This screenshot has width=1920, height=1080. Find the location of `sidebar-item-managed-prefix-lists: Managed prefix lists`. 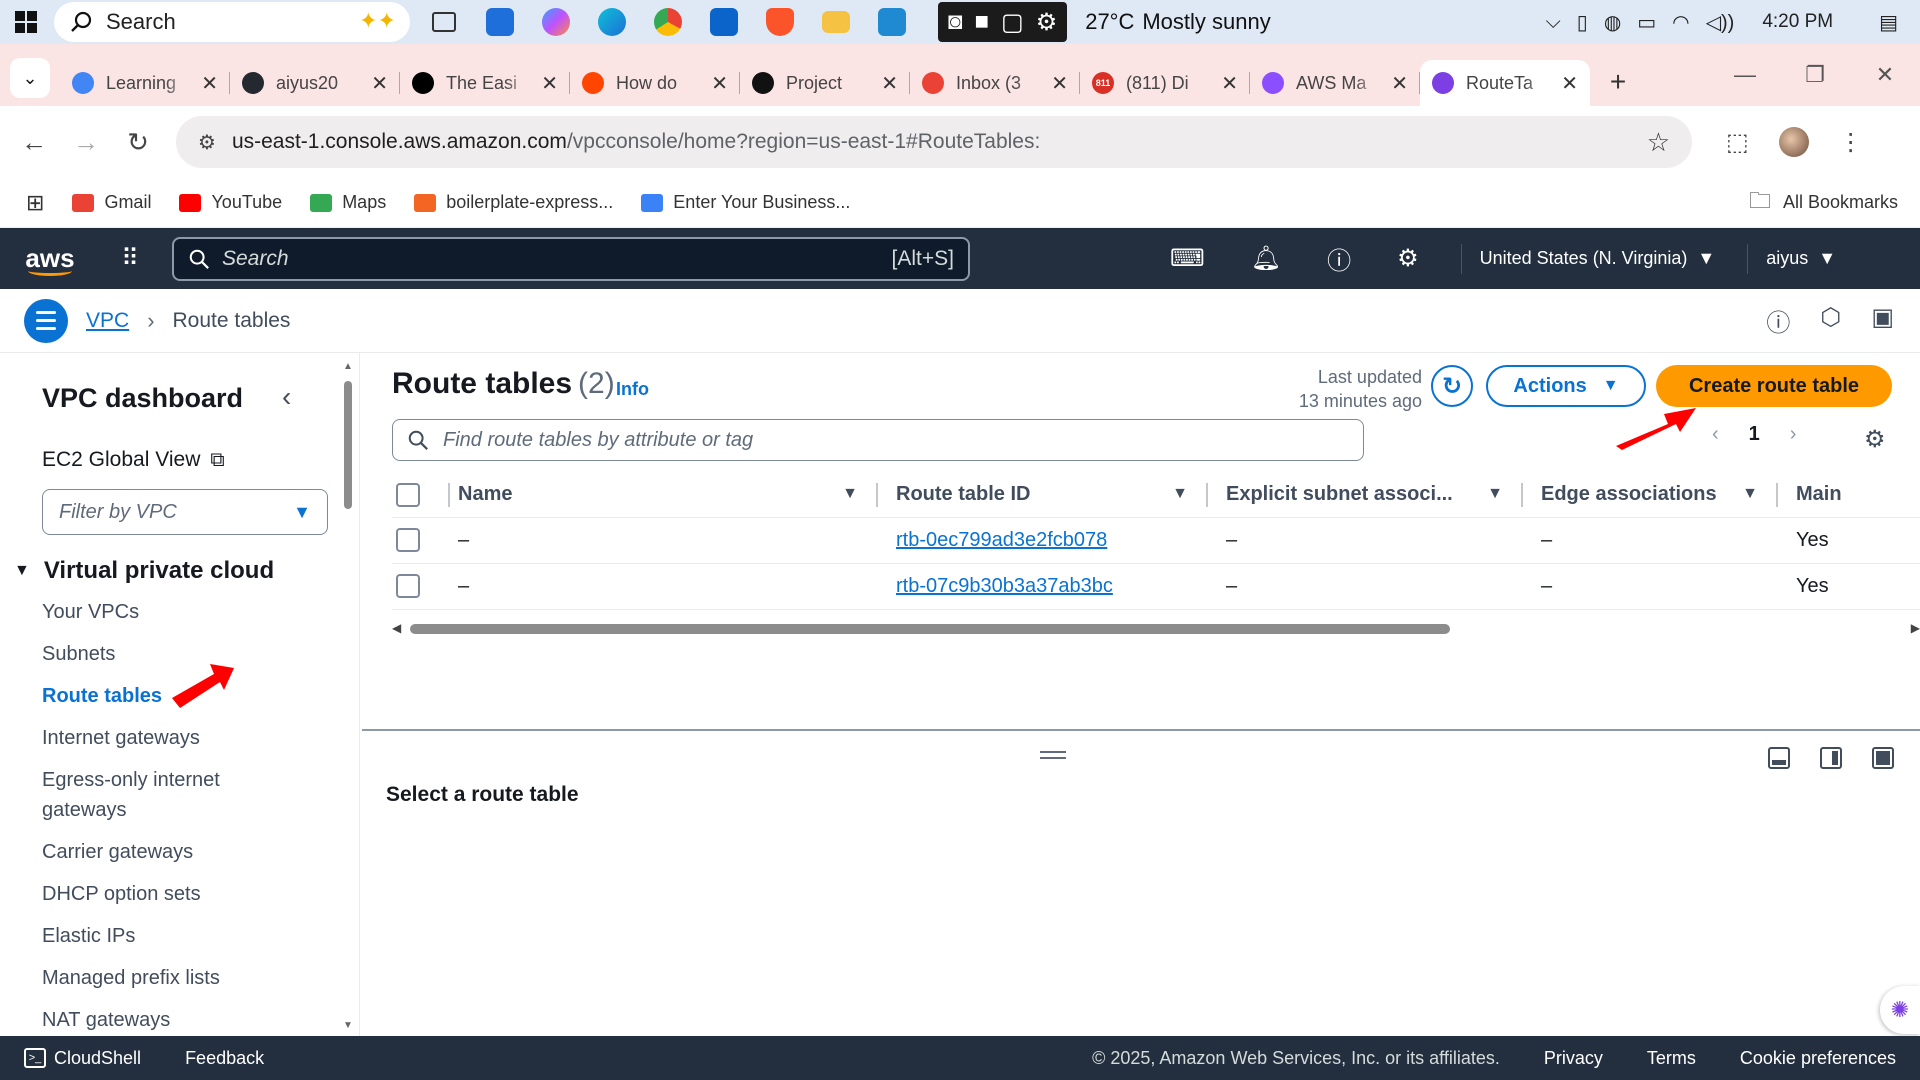

sidebar-item-managed-prefix-lists: Managed prefix lists is located at coordinates (167, 978).